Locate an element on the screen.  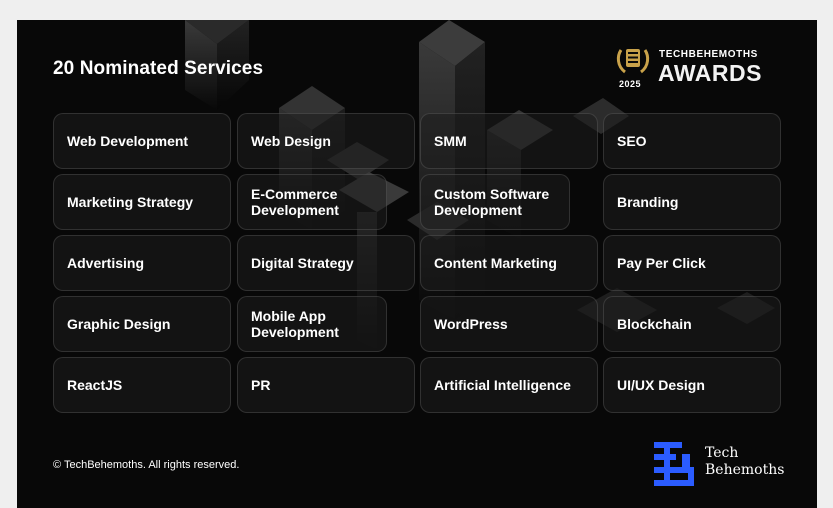
logo-text: Tech Behemoths is located at coordinates (744, 462).